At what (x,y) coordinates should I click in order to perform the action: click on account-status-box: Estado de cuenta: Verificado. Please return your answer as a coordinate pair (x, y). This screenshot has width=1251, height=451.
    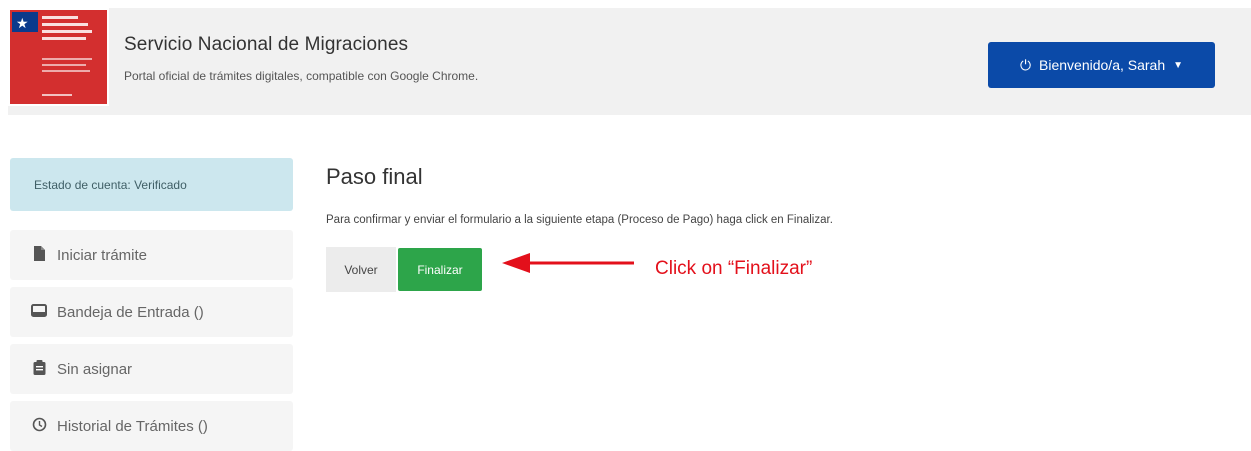
    Looking at the image, I should click on (151, 184).